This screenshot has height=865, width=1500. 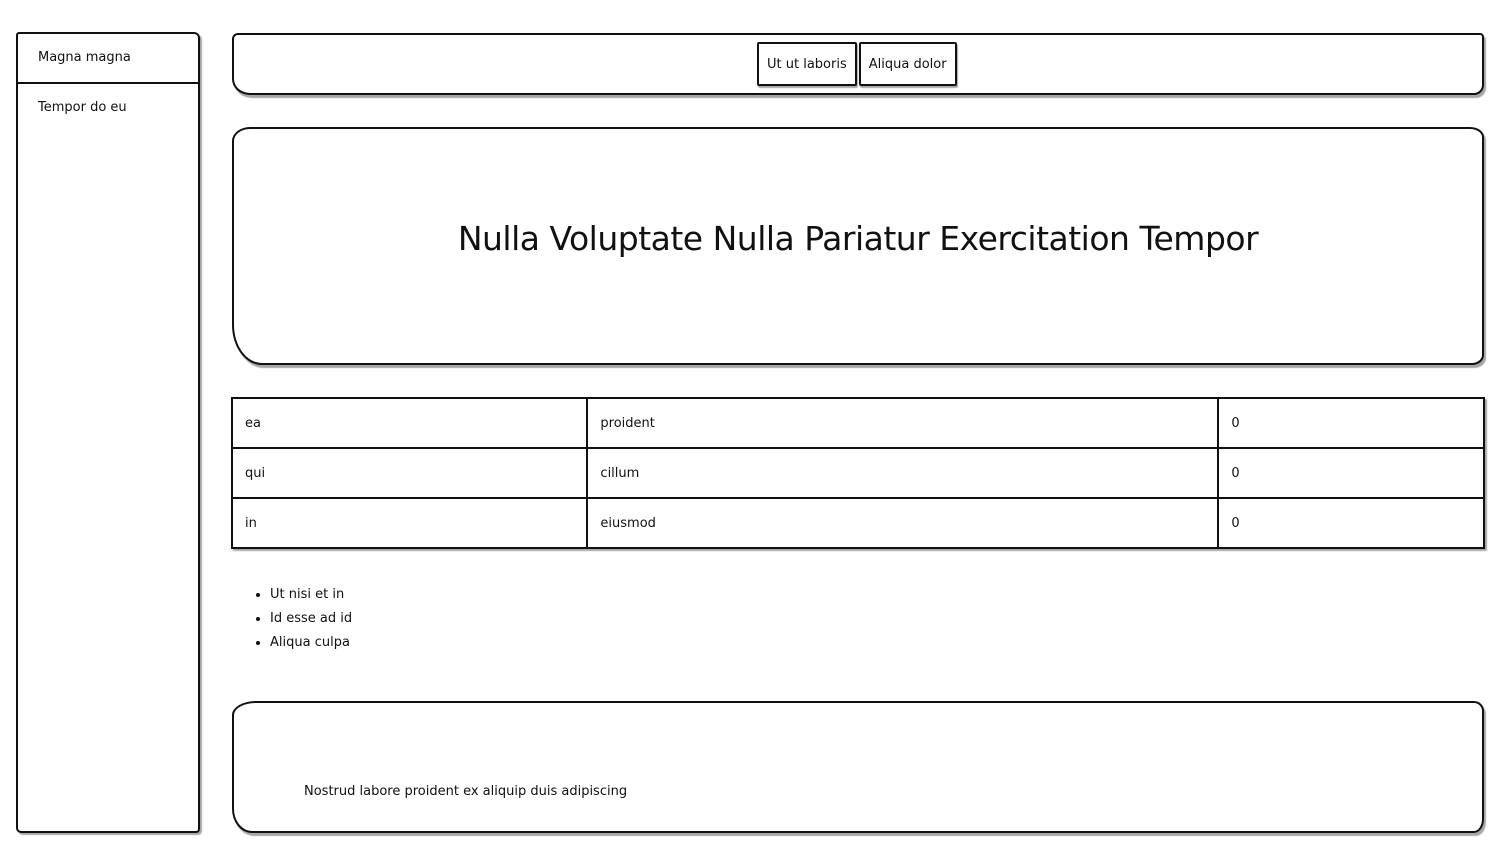 What do you see at coordinates (311, 619) in the screenshot?
I see `list-item: Id esse ad id` at bounding box center [311, 619].